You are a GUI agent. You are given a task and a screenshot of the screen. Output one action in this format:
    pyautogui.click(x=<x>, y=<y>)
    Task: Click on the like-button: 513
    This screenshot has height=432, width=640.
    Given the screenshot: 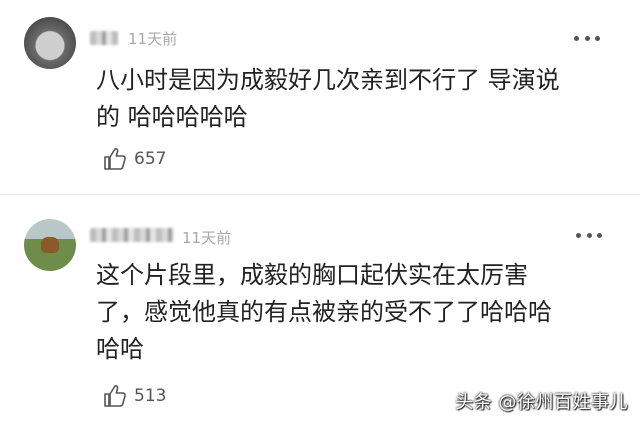 What is the action you would take?
    pyautogui.click(x=134, y=396)
    